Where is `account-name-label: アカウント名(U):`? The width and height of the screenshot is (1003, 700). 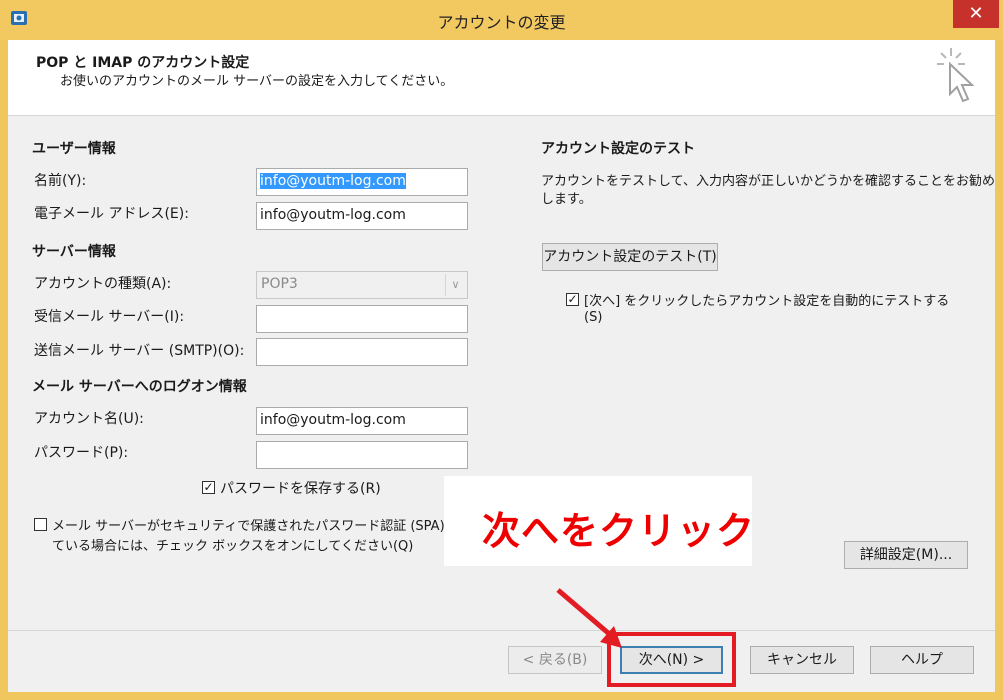 account-name-label: アカウント名(U): is located at coordinates (89, 419).